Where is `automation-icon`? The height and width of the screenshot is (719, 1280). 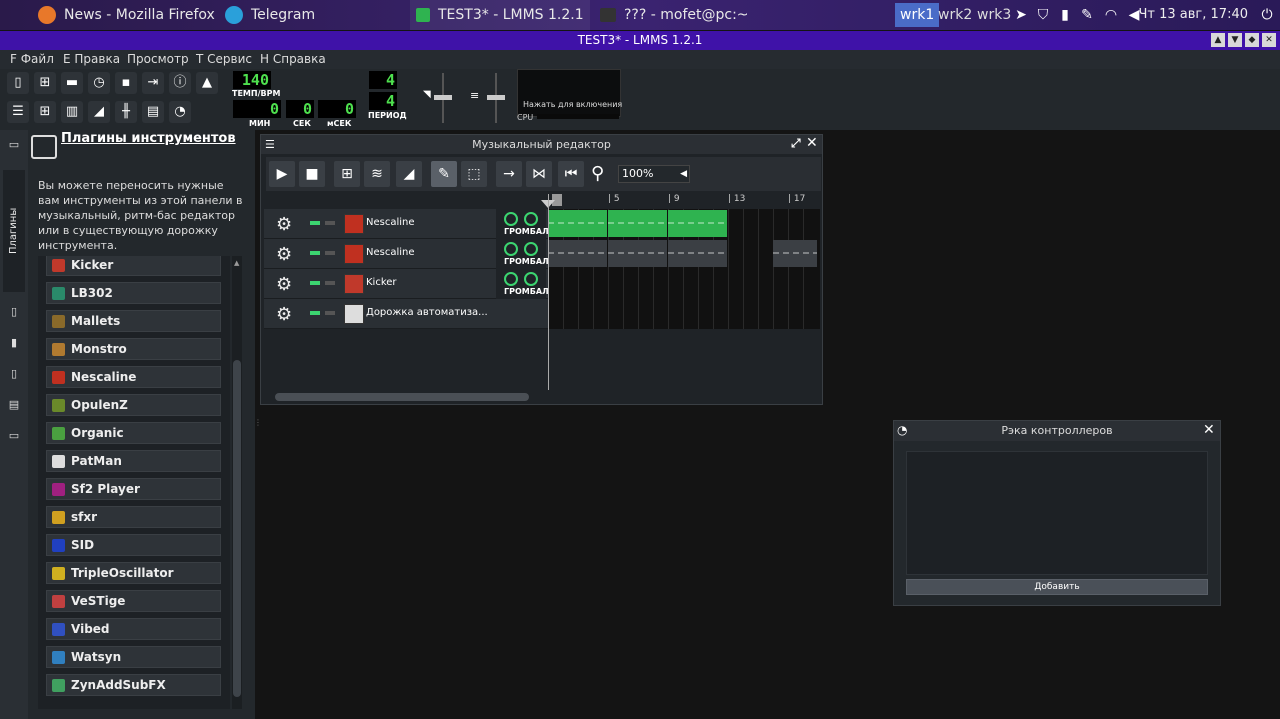
automation-icon is located at coordinates (354, 314).